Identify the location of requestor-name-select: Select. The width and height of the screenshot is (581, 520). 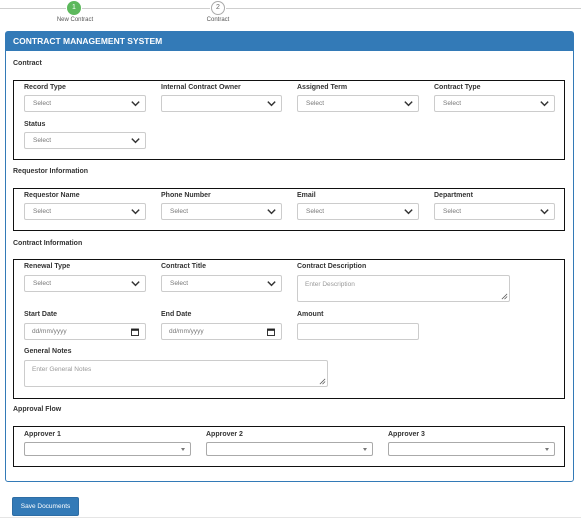
(85, 211).